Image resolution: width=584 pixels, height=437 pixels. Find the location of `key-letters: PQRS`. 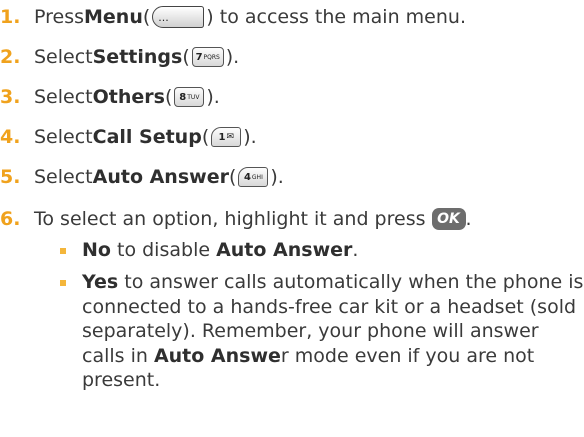

key-letters: PQRS is located at coordinates (211, 57).